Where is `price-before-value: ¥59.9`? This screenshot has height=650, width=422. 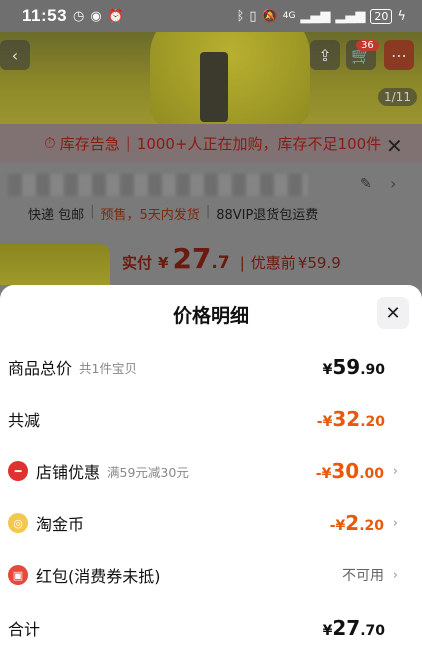
price-before-value: ¥59.9 is located at coordinates (319, 263).